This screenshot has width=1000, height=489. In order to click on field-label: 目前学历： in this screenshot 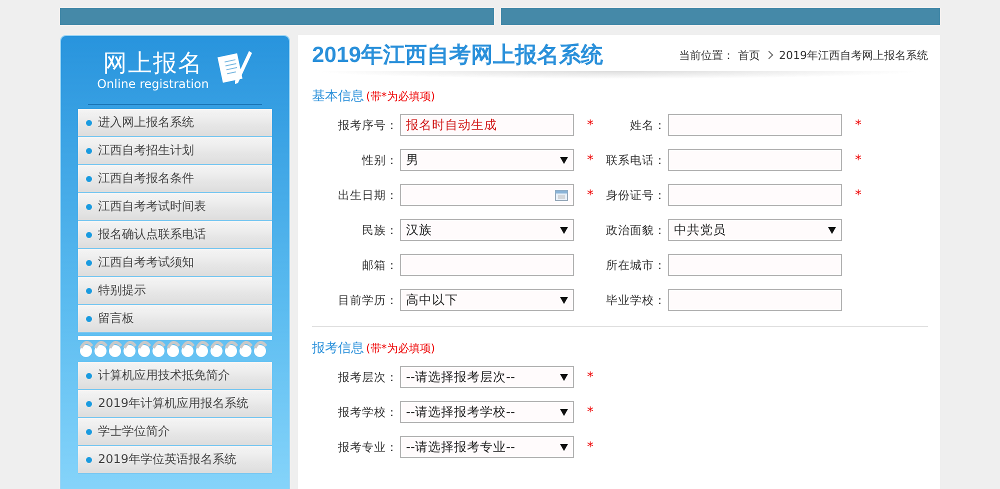, I will do `click(368, 300)`.